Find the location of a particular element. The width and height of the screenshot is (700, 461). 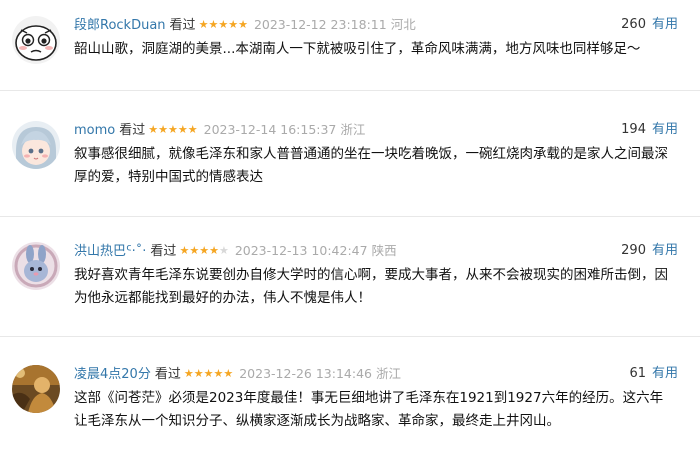

comment-location: 河北 is located at coordinates (403, 24).